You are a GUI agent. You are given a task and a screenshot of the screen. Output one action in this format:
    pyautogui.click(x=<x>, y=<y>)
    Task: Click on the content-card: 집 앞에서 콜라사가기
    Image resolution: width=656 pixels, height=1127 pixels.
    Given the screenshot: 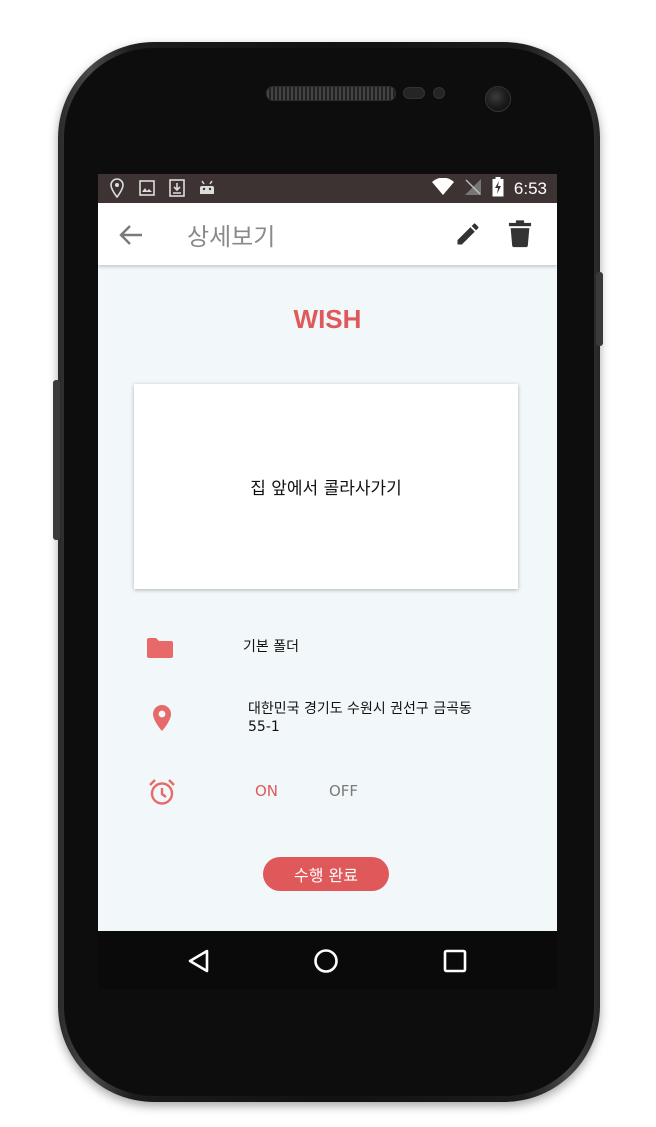 What is the action you would take?
    pyautogui.click(x=326, y=486)
    